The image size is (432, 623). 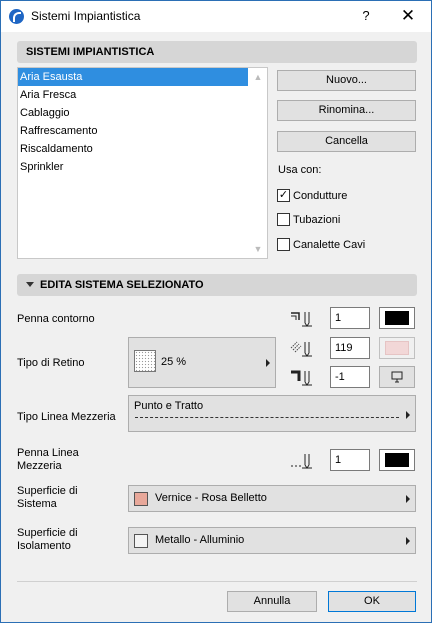 I want to click on contour-pen-color-button, so click(x=397, y=318).